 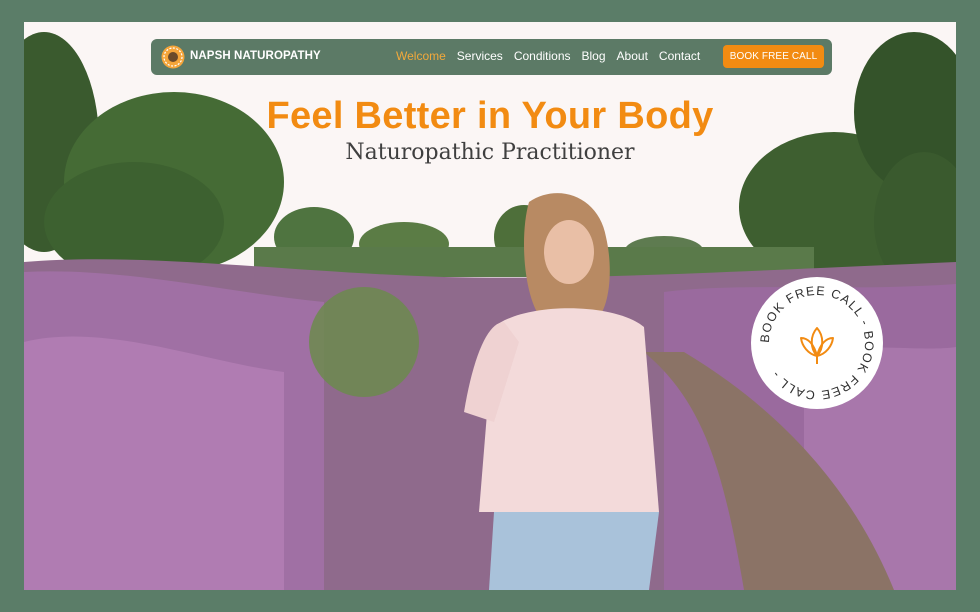 What do you see at coordinates (421, 56) in the screenshot?
I see `nav-link-welcome: Welcome` at bounding box center [421, 56].